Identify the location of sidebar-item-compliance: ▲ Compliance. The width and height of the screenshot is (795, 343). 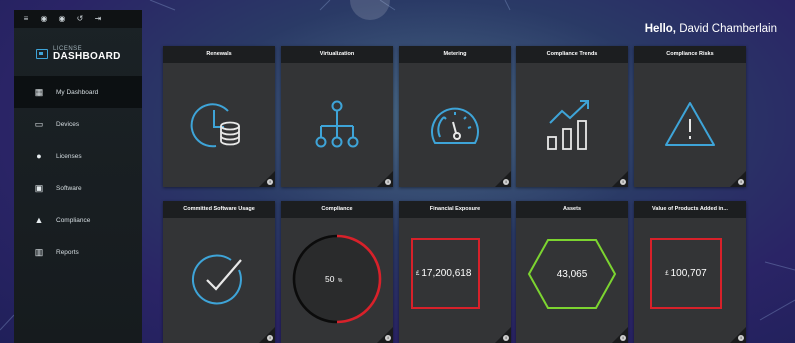
(78, 220).